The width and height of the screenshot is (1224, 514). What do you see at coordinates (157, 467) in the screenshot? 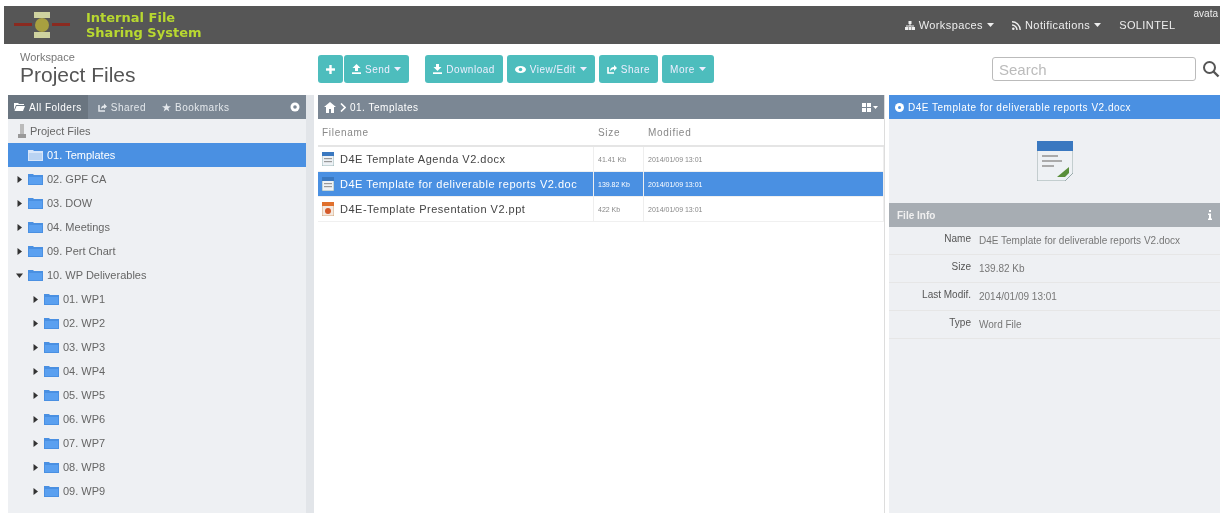
I see `tree-item: 08. WP8` at bounding box center [157, 467].